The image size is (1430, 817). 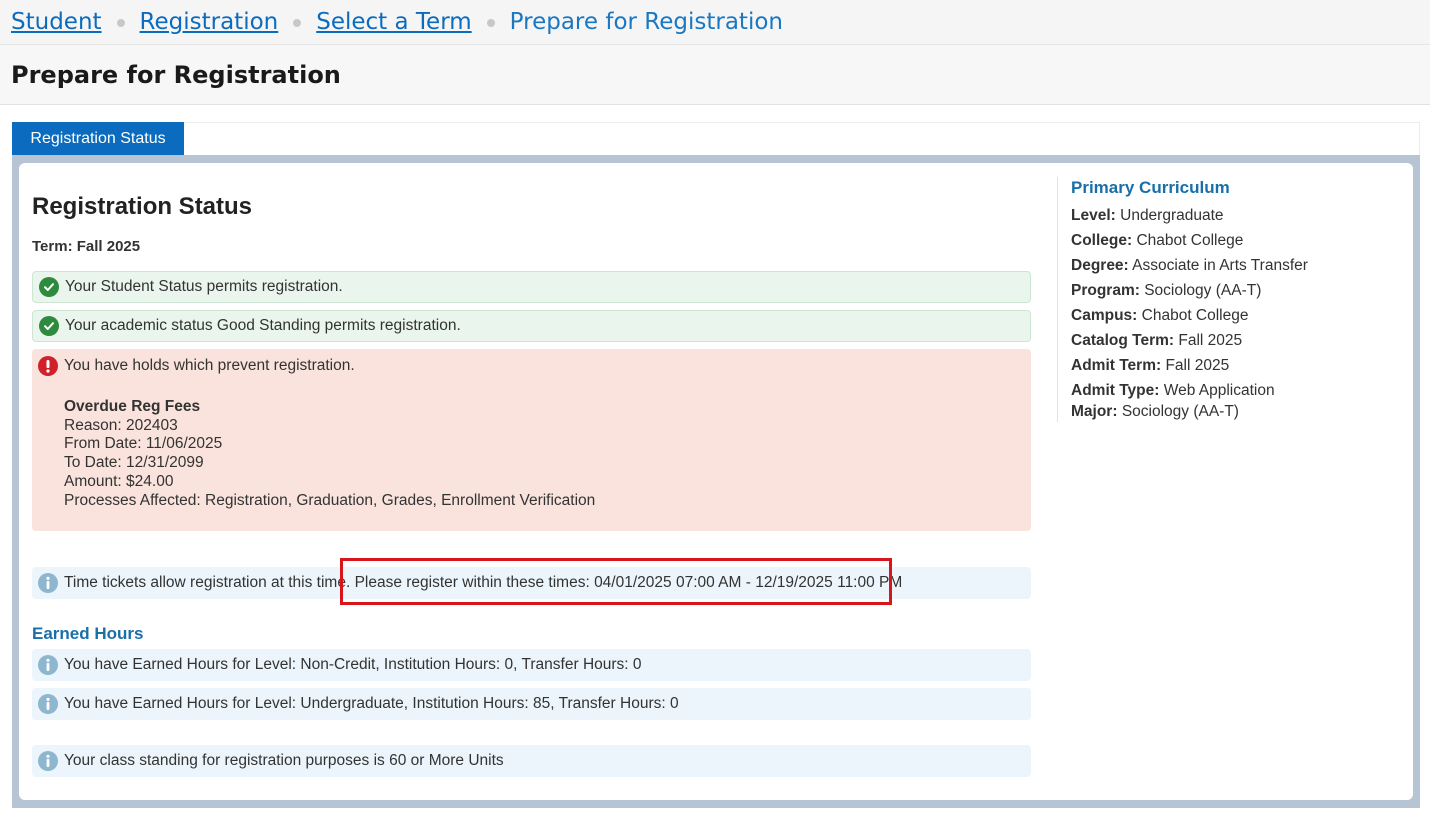 I want to click on breadcrumb-student-link: Student, so click(x=56, y=22).